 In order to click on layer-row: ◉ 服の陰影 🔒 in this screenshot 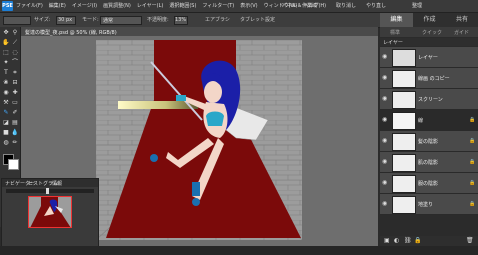, I will do `click(429, 183)`.